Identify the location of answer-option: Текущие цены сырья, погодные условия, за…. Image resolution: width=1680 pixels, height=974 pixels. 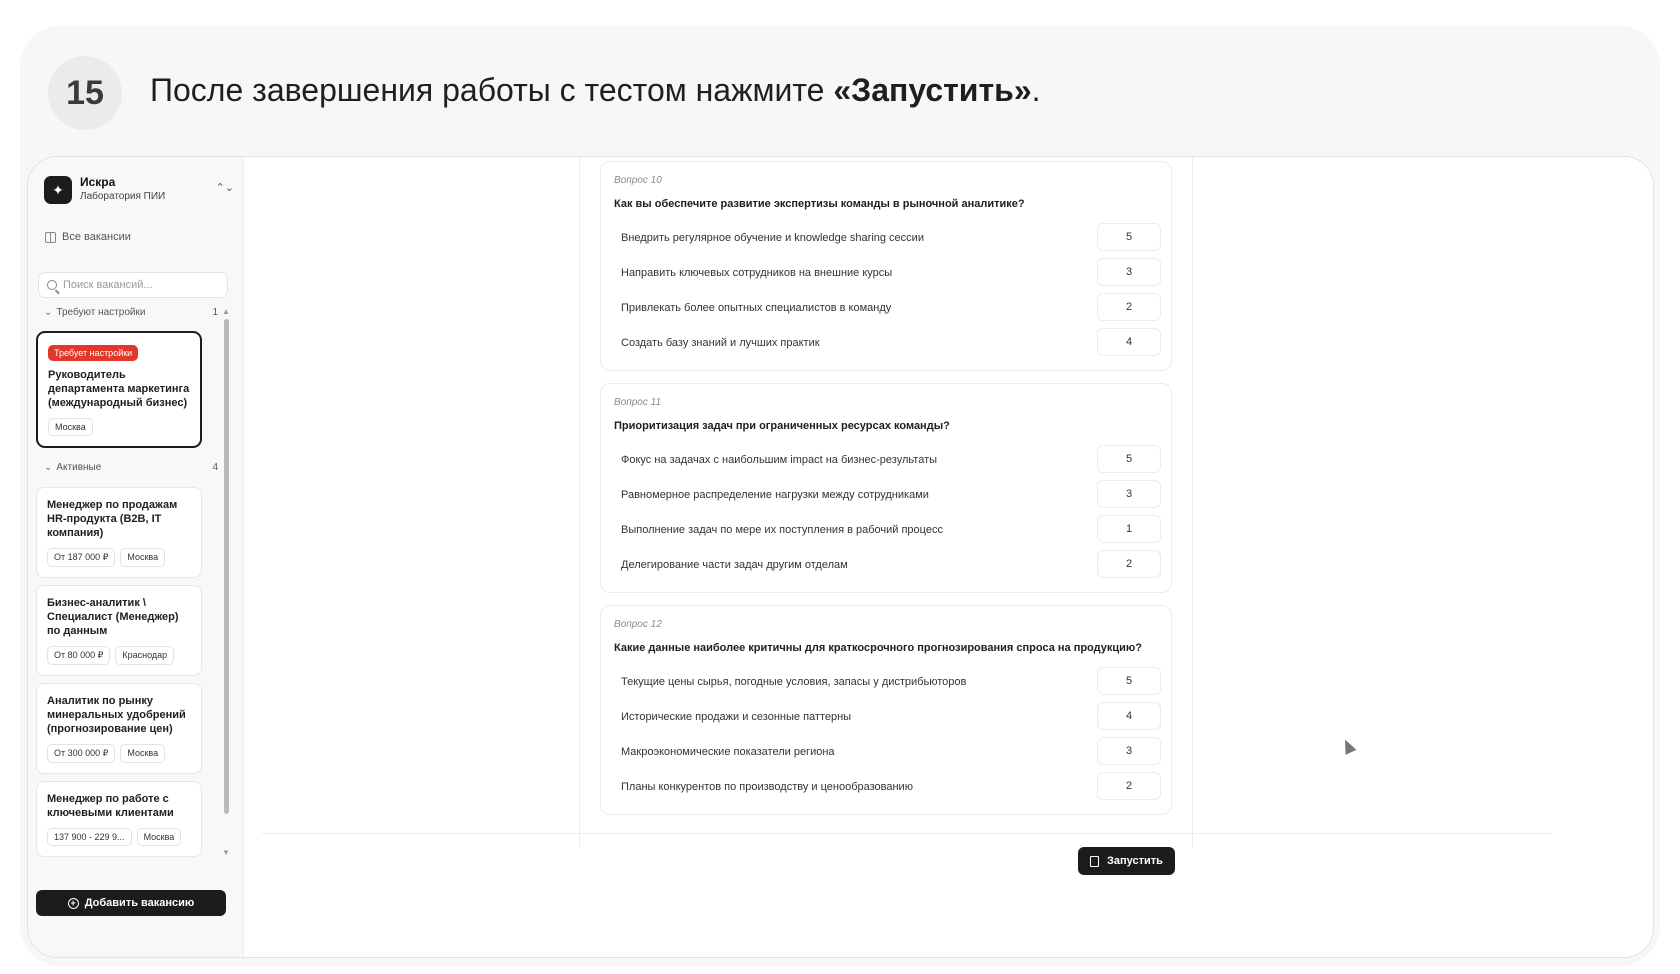
(794, 682).